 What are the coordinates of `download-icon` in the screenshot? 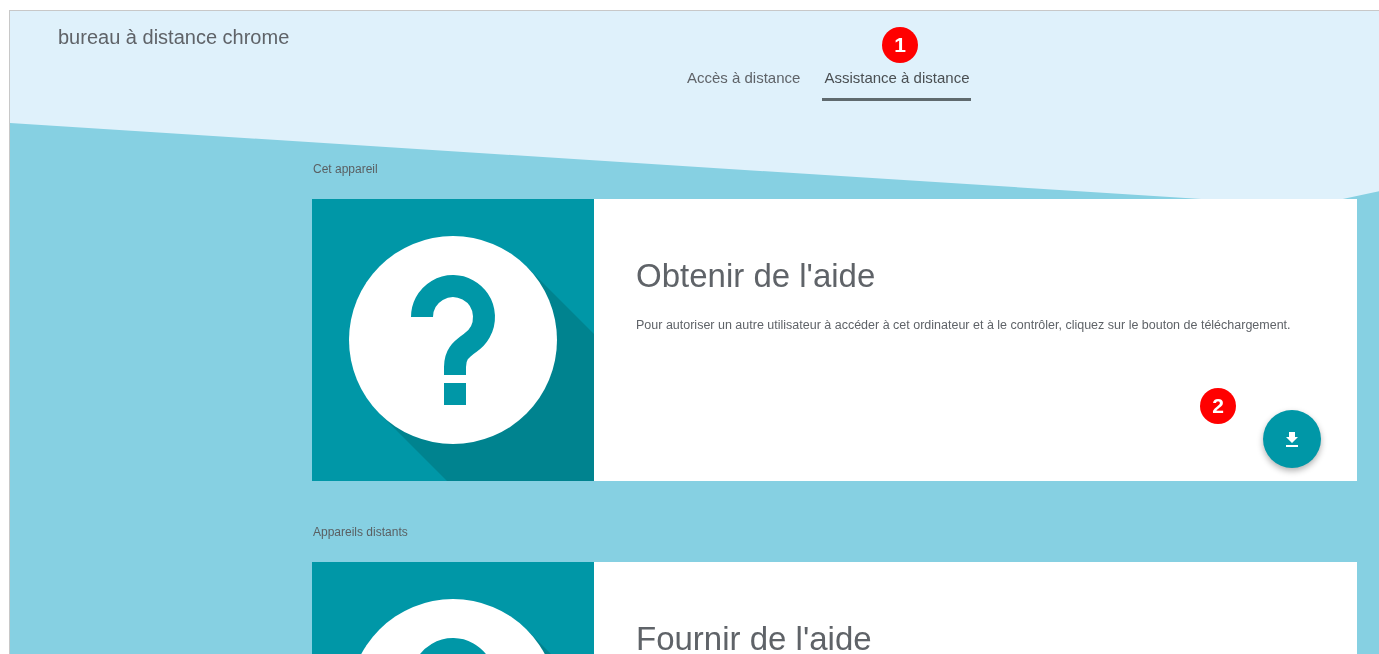 It's located at (1292, 439).